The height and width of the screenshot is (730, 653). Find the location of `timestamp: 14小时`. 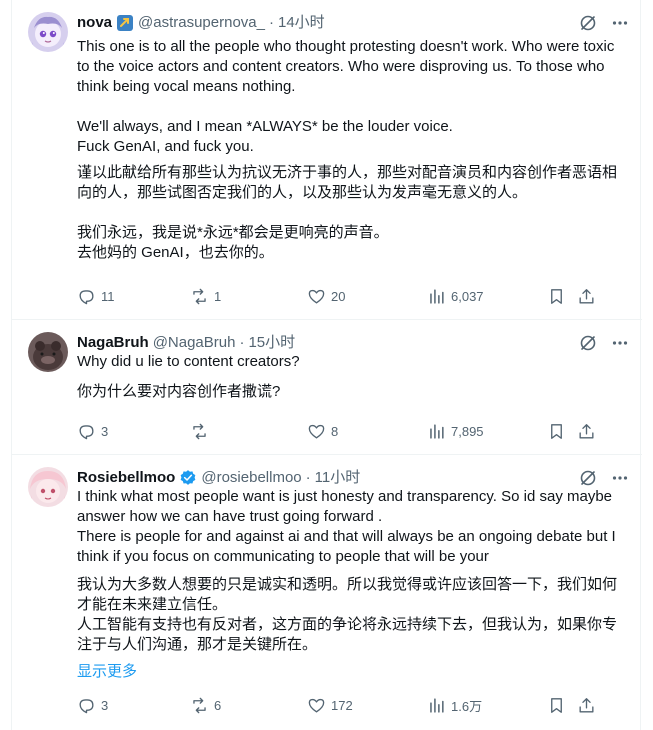

timestamp: 14小时 is located at coordinates (301, 23).